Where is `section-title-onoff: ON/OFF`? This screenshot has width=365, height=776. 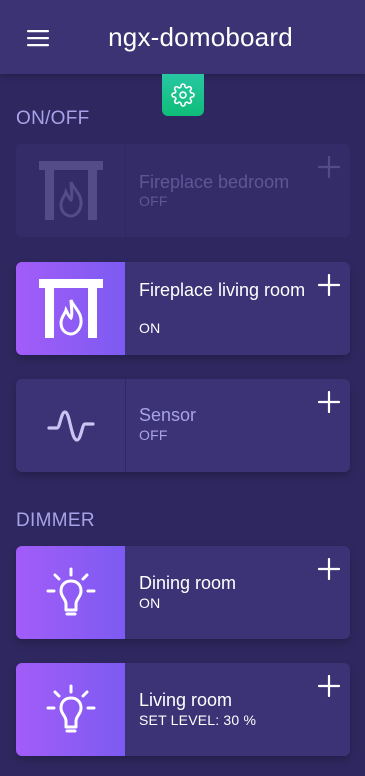
section-title-onoff: ON/OFF is located at coordinates (53, 118).